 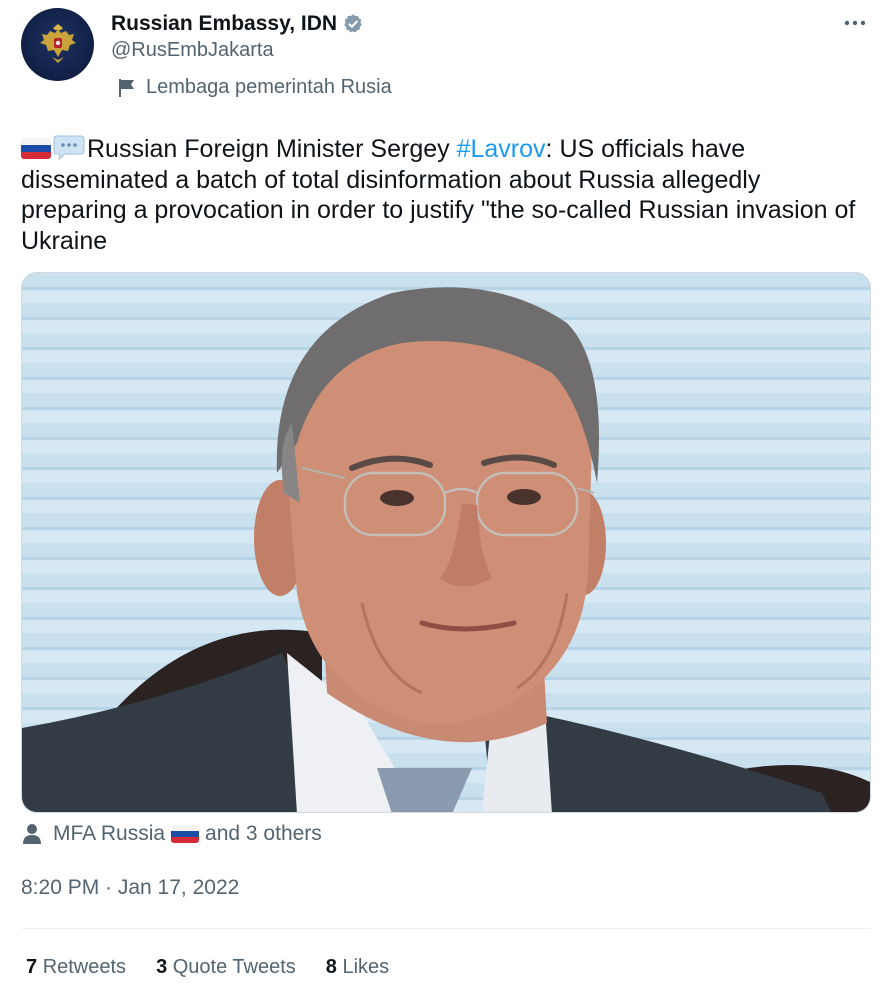 I want to click on quotes-label: Quote Tweets, so click(x=234, y=967).